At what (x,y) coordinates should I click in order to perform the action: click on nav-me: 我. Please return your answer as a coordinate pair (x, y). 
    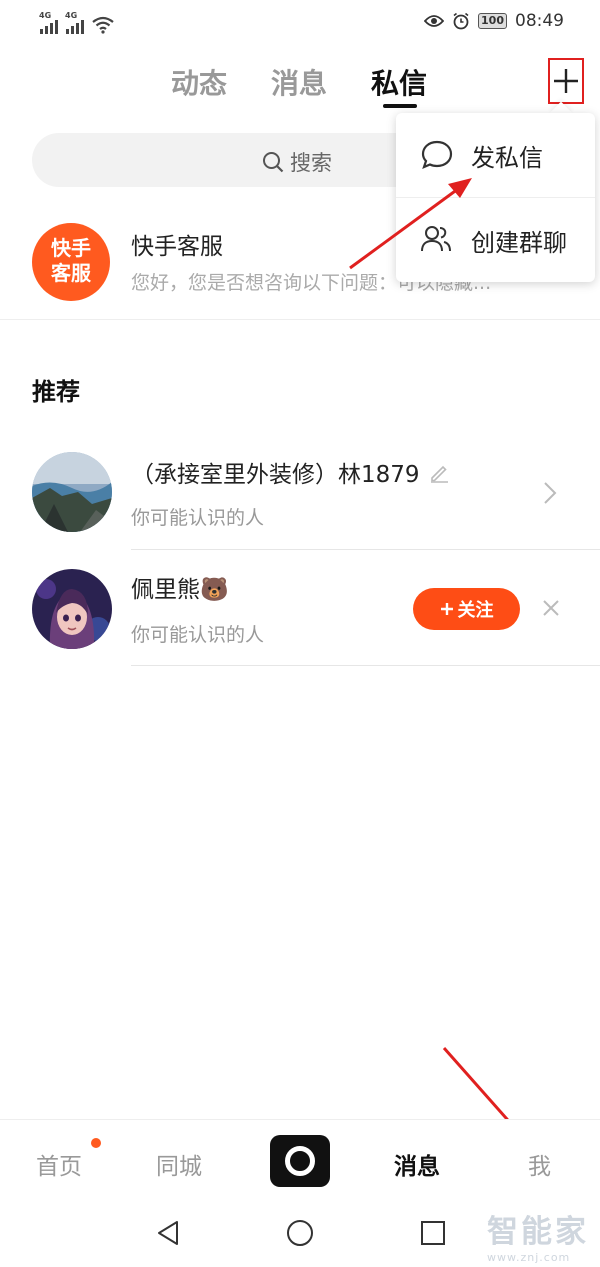
    Looking at the image, I should click on (539, 1164).